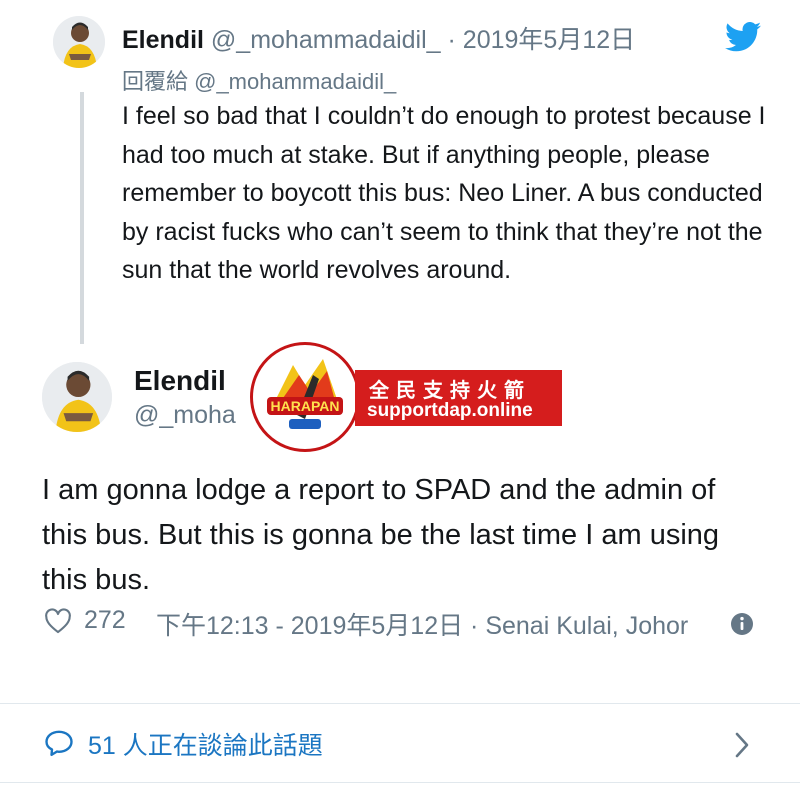 This screenshot has width=800, height=792. What do you see at coordinates (59, 745) in the screenshot?
I see `speech-bubble-icon` at bounding box center [59, 745].